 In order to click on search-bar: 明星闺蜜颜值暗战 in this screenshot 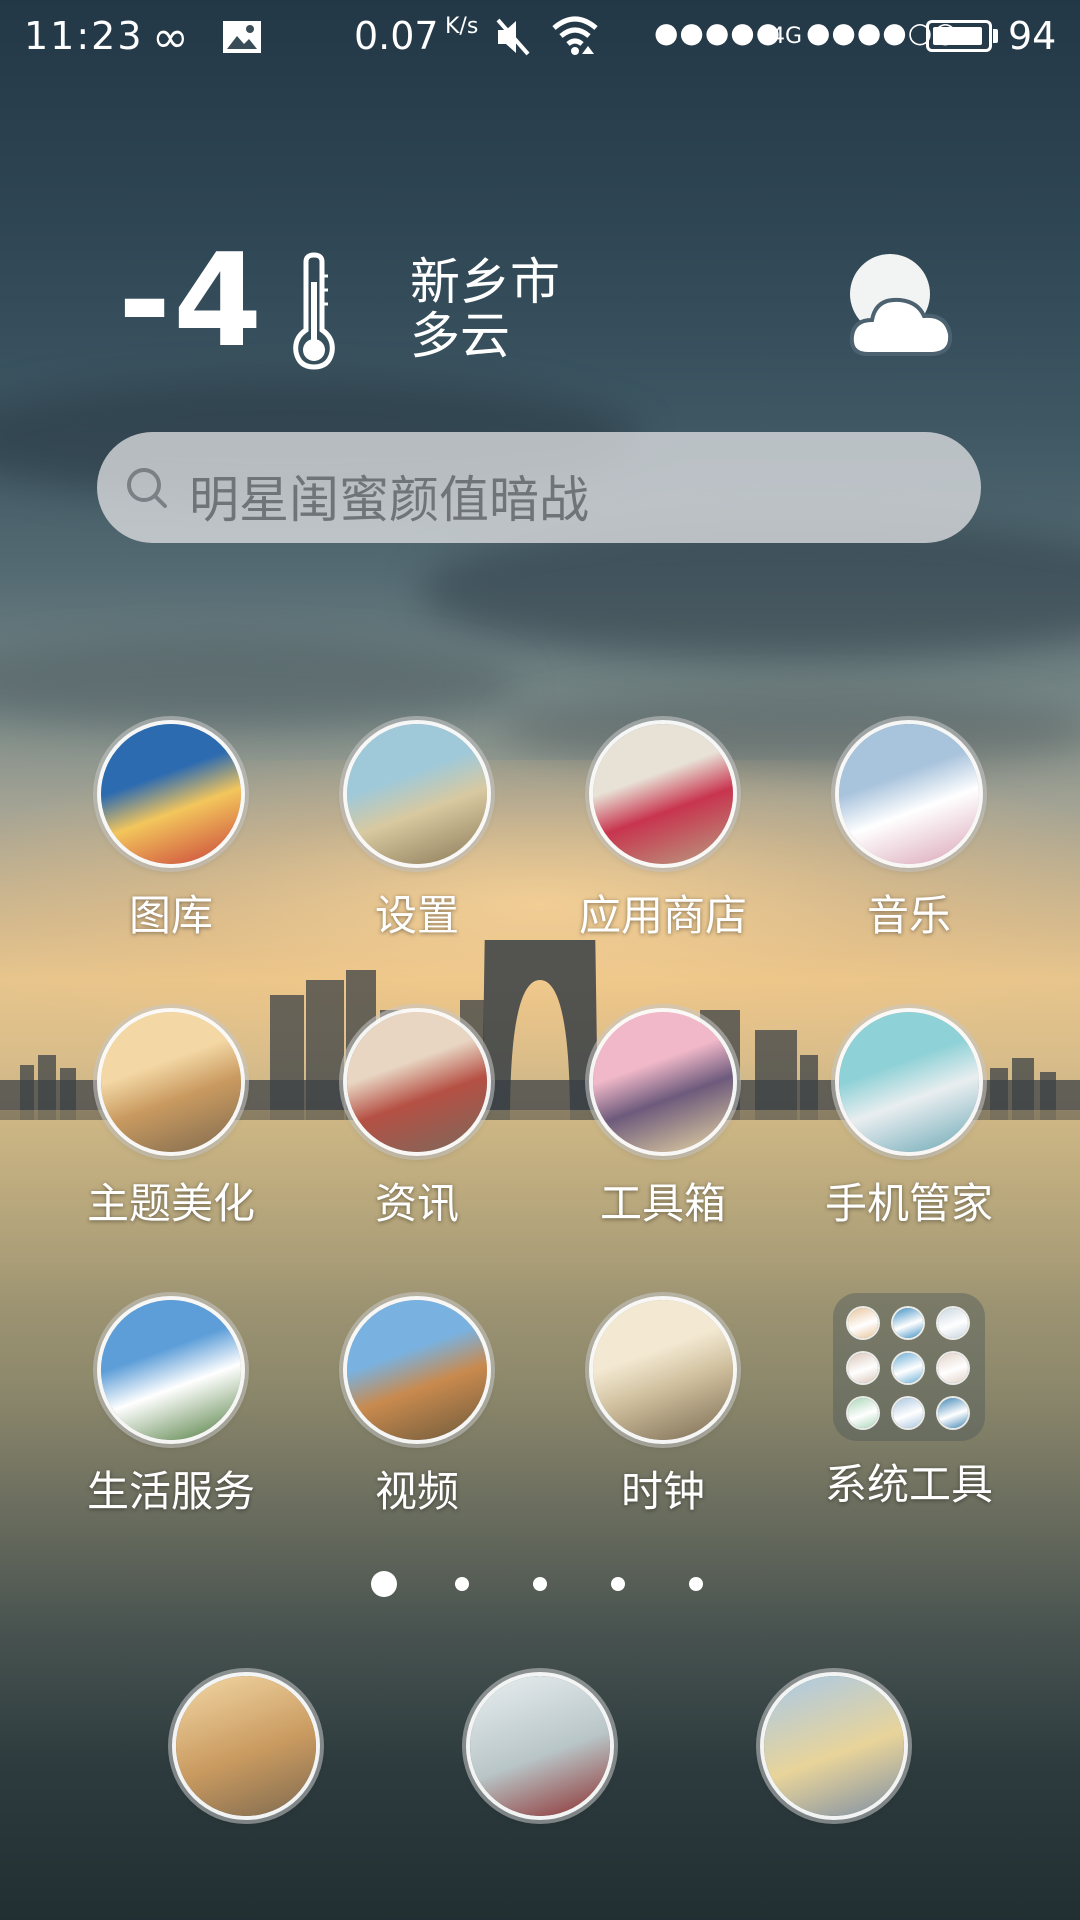, I will do `click(539, 487)`.